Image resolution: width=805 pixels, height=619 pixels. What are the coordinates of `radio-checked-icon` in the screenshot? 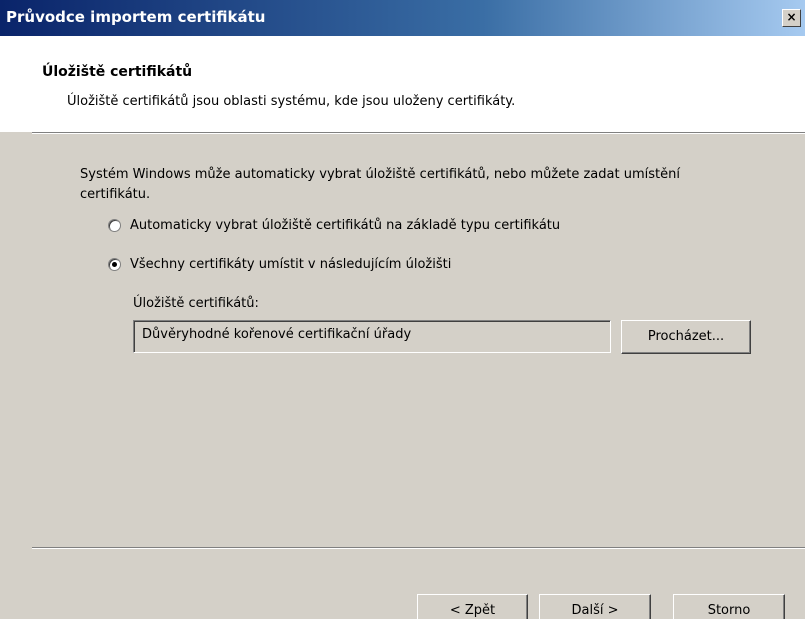 It's located at (114, 264).